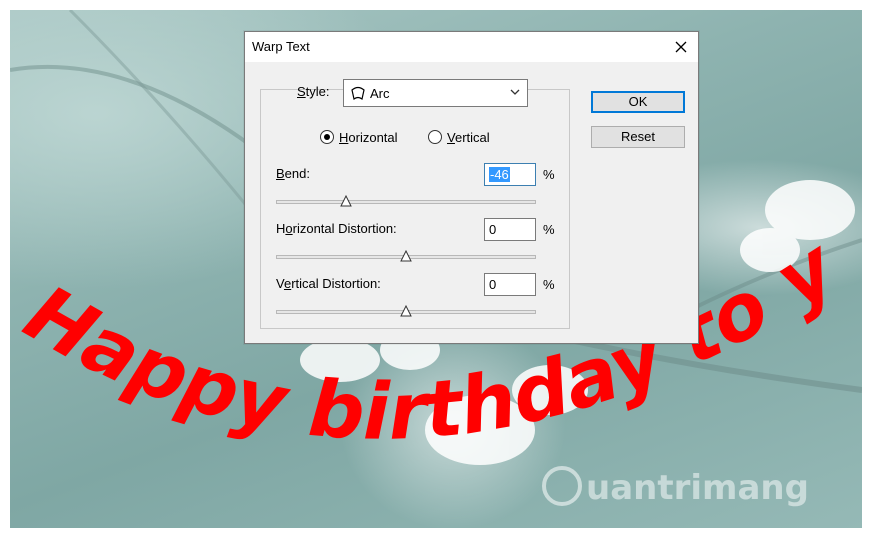 The image size is (870, 535). What do you see at coordinates (510, 174) in the screenshot?
I see `bend-input: -46` at bounding box center [510, 174].